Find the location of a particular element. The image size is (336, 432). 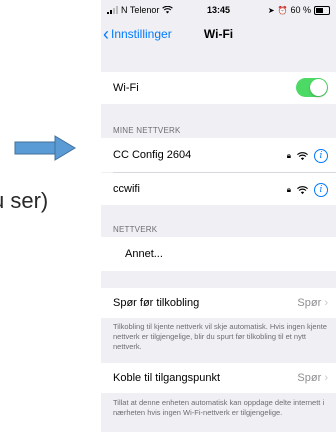

right-arrow-icon is located at coordinates (45, 148).